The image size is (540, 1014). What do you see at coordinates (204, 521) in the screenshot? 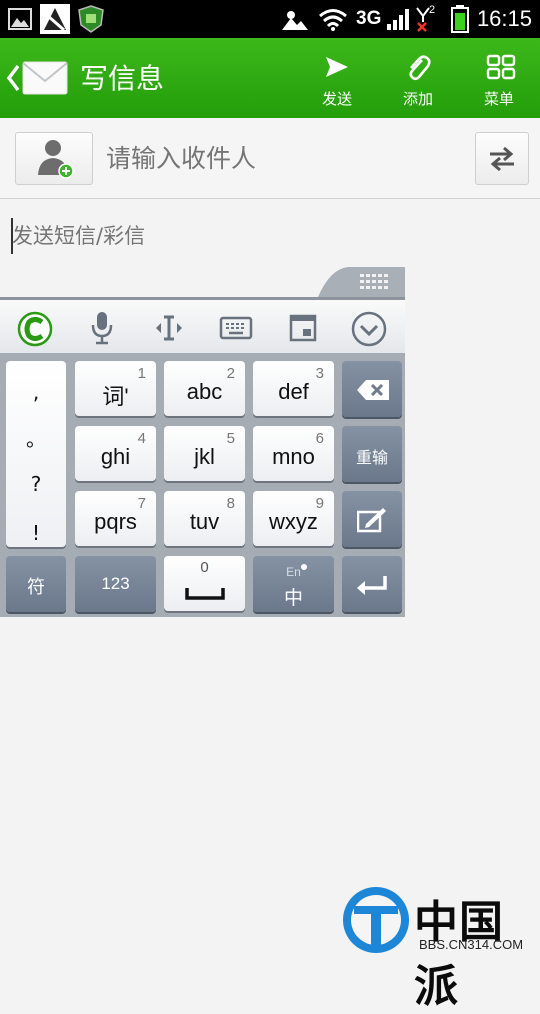
I see `key-label: tuv` at bounding box center [204, 521].